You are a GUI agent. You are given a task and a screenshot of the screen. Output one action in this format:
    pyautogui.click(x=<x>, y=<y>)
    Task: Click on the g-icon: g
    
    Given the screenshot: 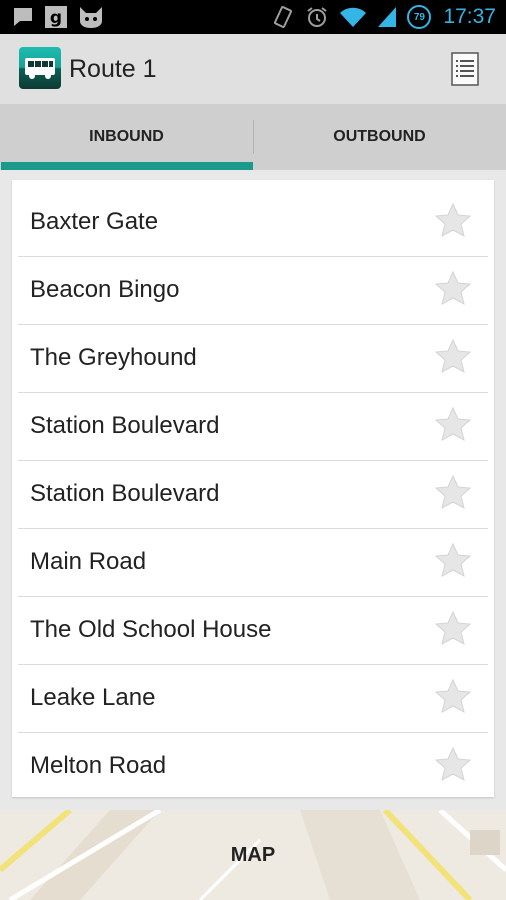 What is the action you would take?
    pyautogui.click(x=56, y=17)
    